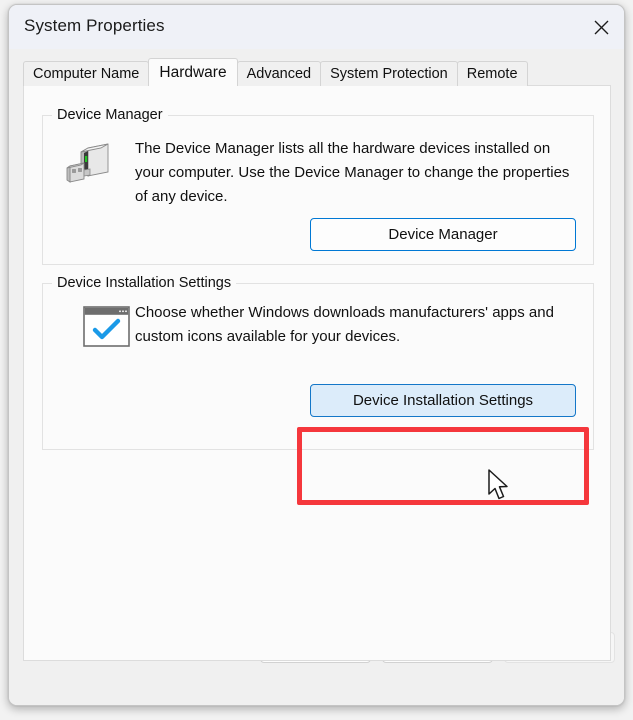  I want to click on computer-device-icon, so click(87, 163).